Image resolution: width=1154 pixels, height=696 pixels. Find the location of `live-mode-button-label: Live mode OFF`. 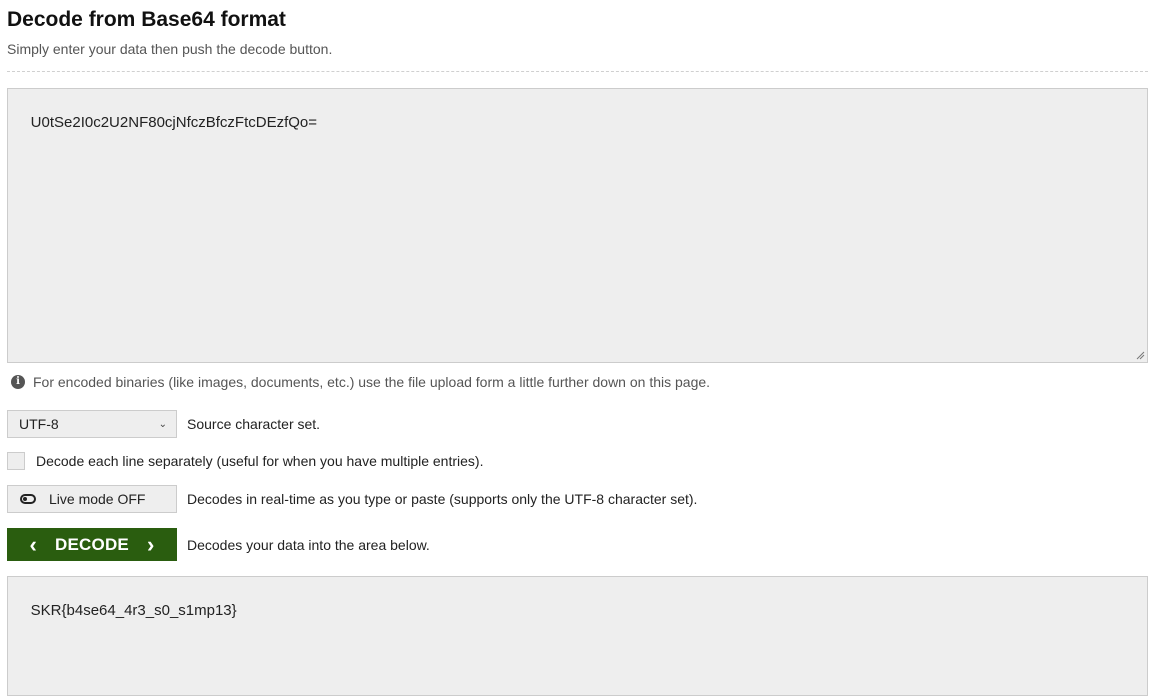

live-mode-button-label: Live mode OFF is located at coordinates (97, 499).